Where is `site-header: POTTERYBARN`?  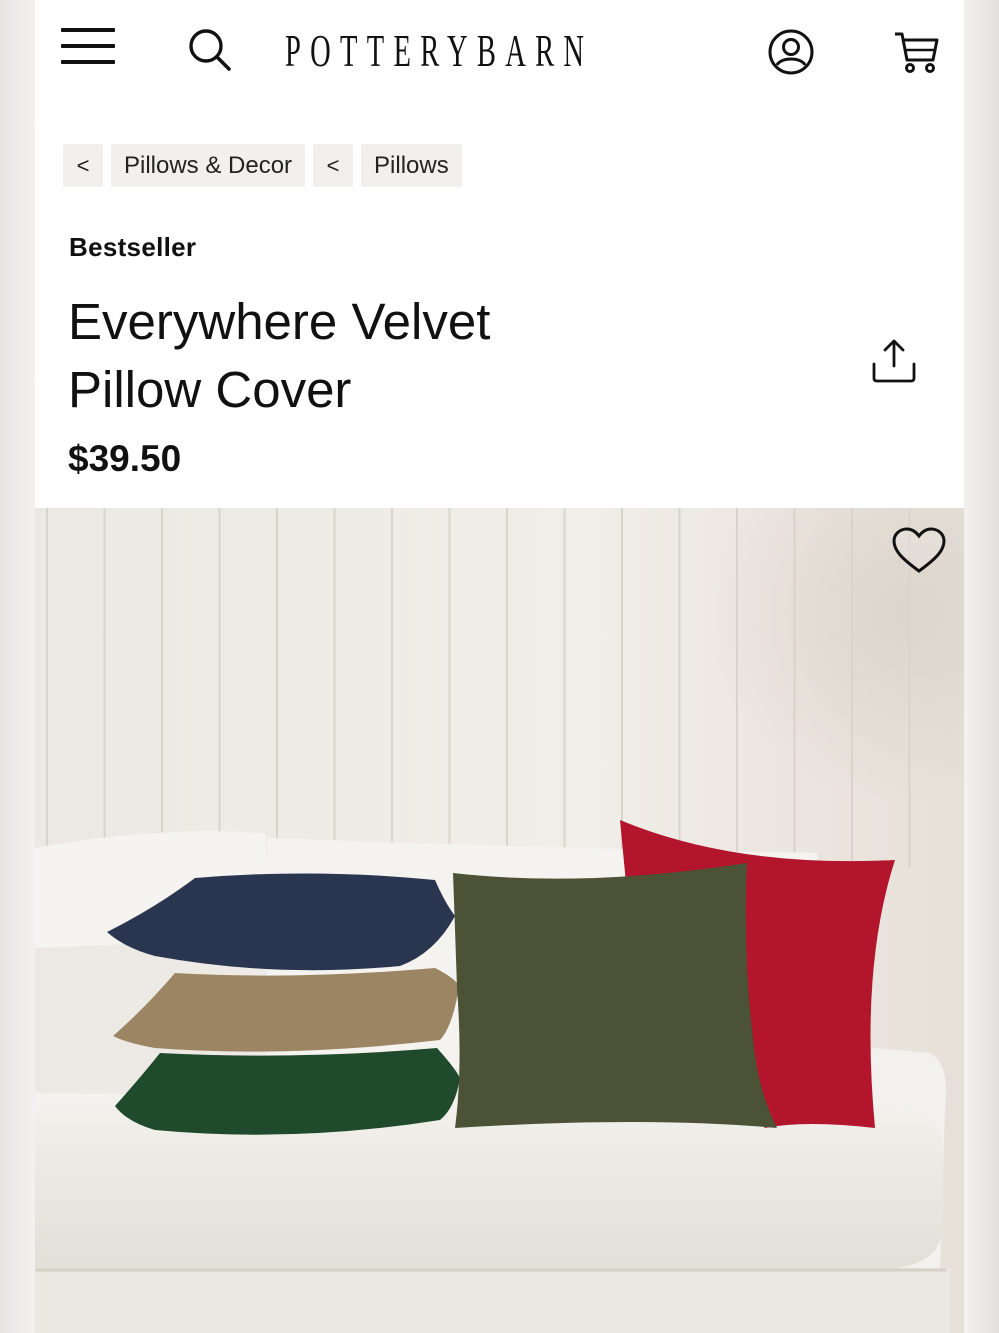 site-header: POTTERYBARN is located at coordinates (499, 52).